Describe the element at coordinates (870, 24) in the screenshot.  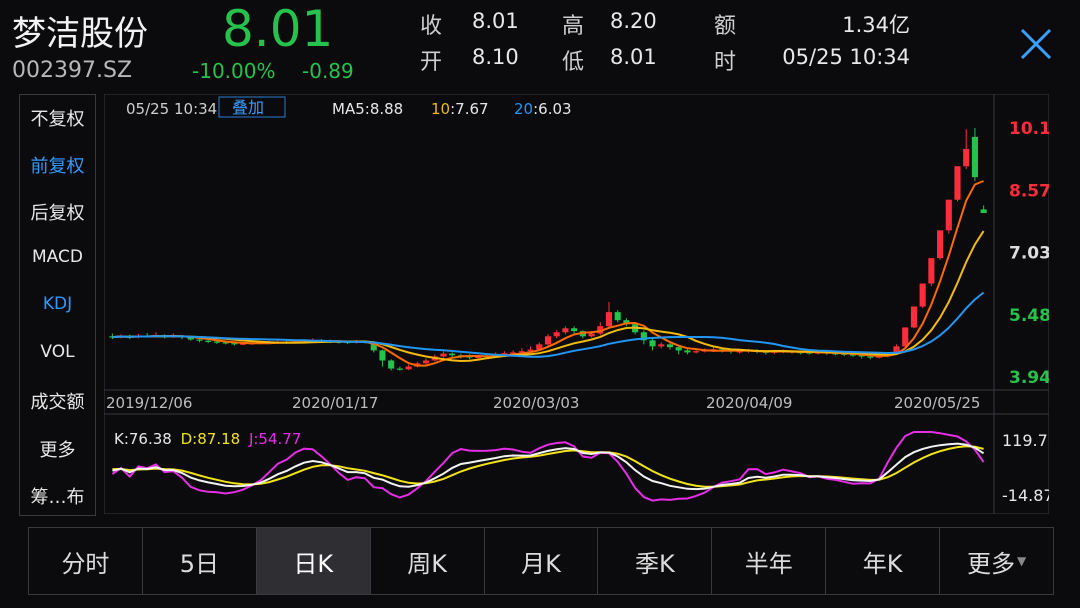
I see `quote-amount-value: 1.34亿` at that location.